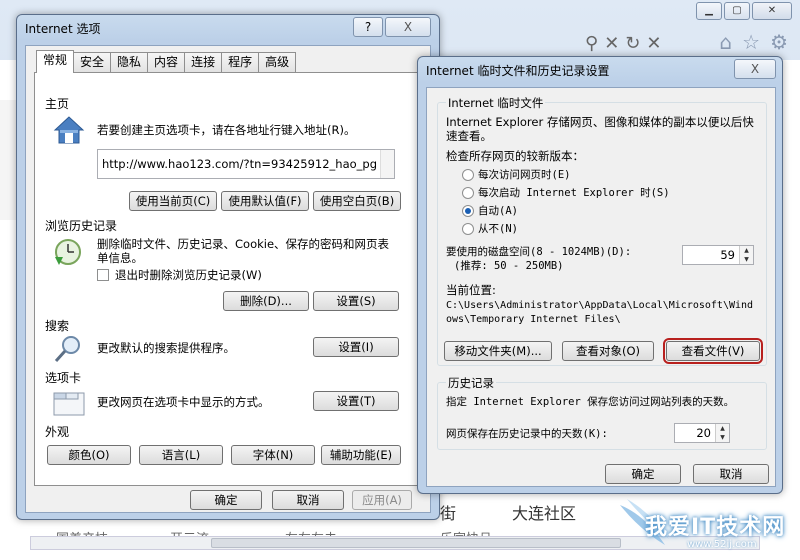 Image resolution: width=800 pixels, height=560 pixels. What do you see at coordinates (387, 164) in the screenshot?
I see `url-scrollbar` at bounding box center [387, 164].